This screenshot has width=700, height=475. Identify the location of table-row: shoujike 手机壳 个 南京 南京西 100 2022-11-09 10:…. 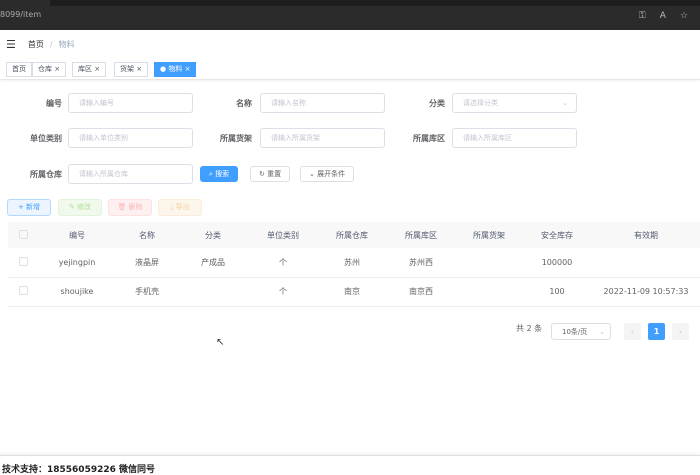
(354, 292).